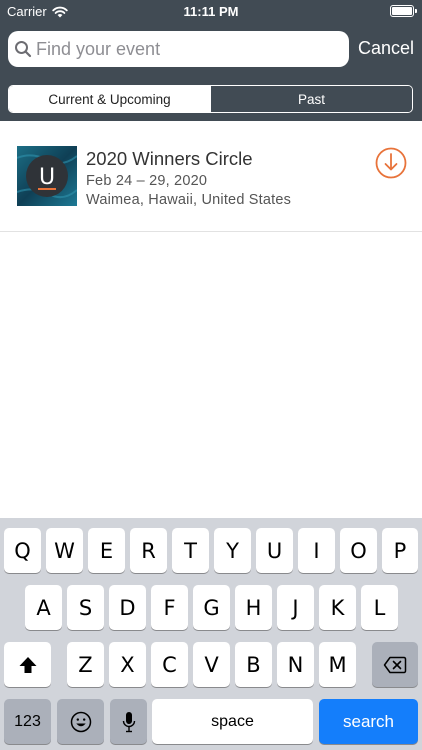 Image resolution: width=422 pixels, height=750 pixels. Describe the element at coordinates (109, 99) in the screenshot. I see `segment-current-upcoming: Current & Upcoming` at that location.